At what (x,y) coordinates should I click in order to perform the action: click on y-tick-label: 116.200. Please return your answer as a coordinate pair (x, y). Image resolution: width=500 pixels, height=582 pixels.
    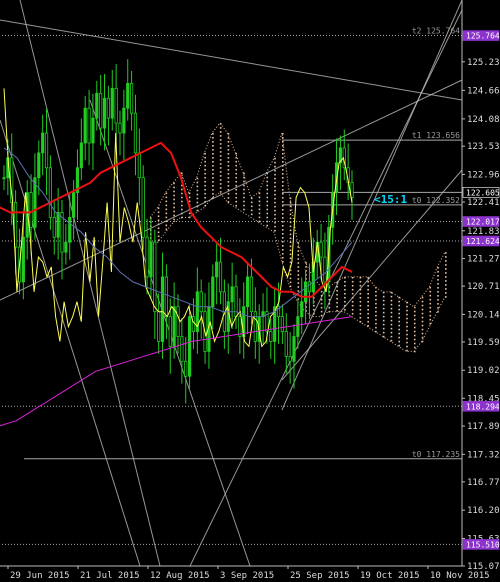
    Looking at the image, I should click on (483, 511).